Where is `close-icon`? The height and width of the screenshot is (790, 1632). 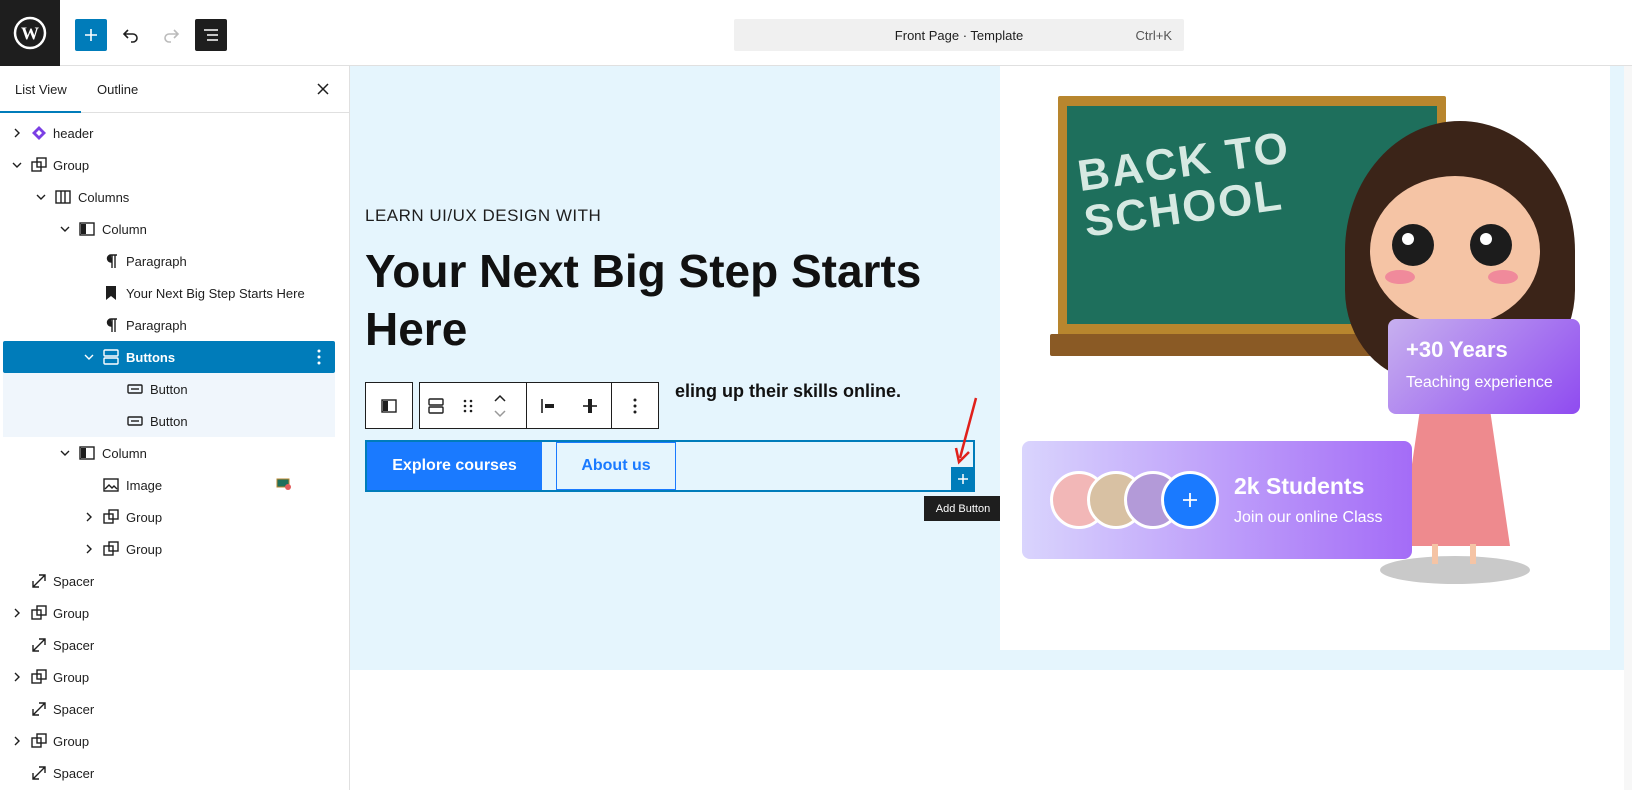
close-icon is located at coordinates (323, 89).